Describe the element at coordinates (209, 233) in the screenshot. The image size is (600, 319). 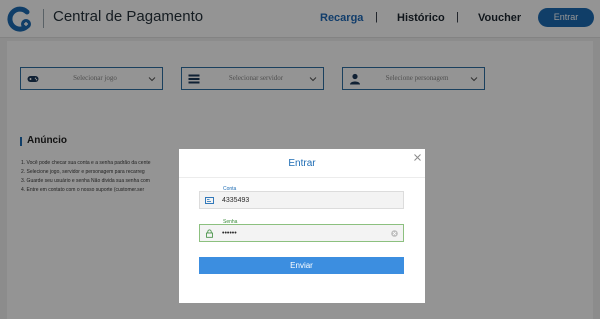
I see `lock-icon` at that location.